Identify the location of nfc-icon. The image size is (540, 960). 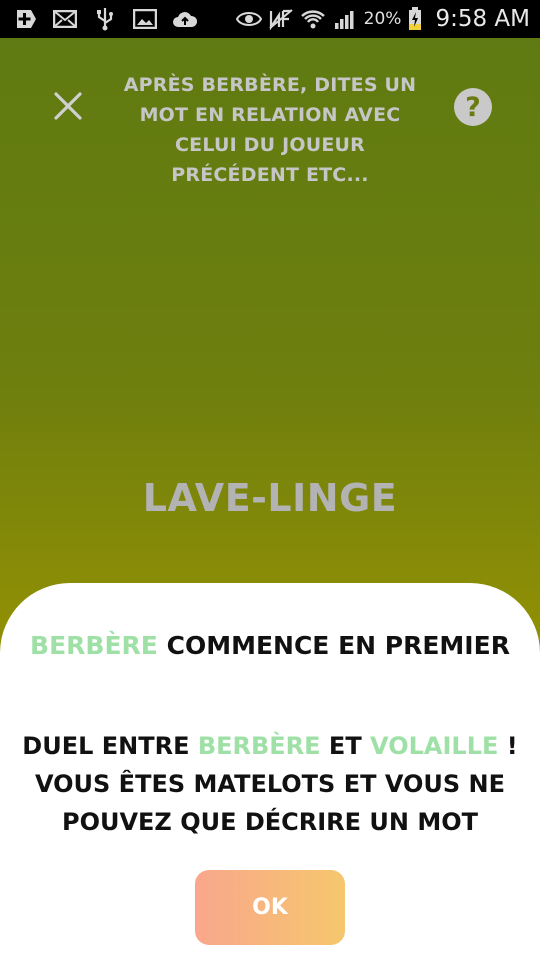
(281, 19).